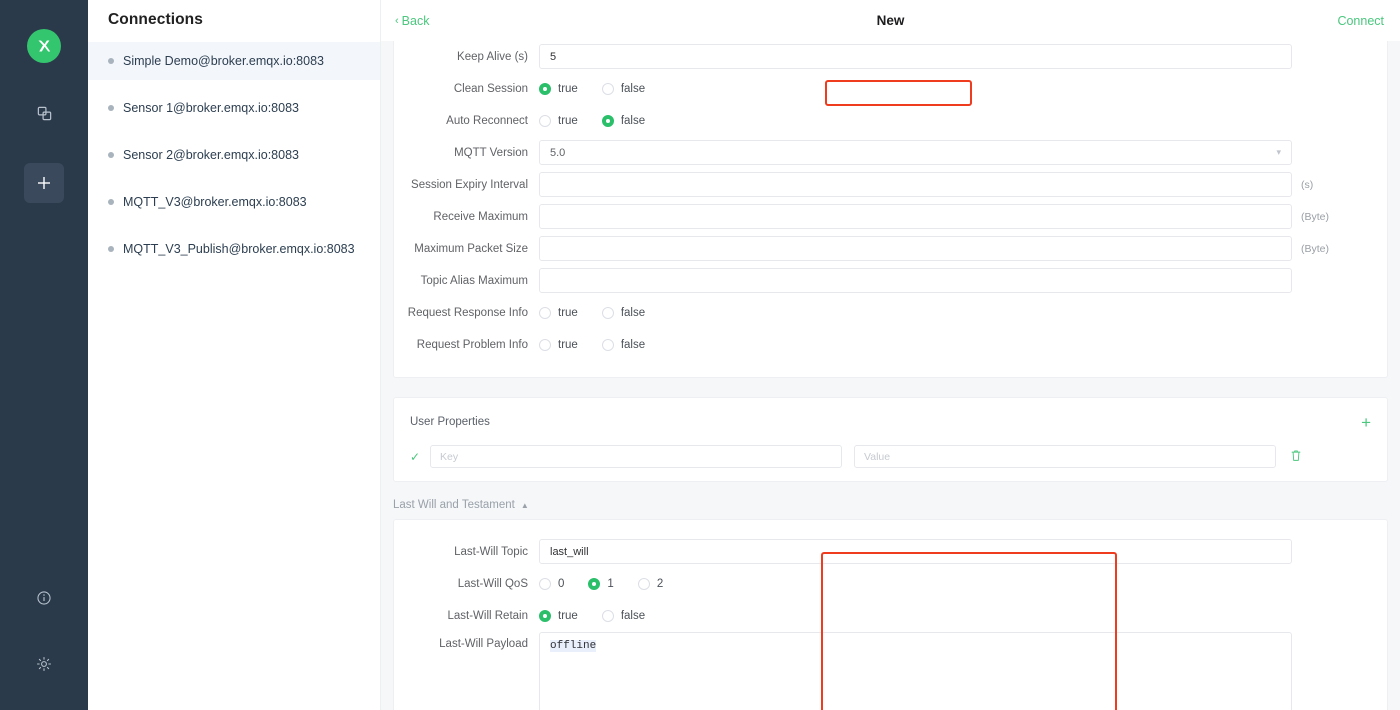 The height and width of the screenshot is (710, 1400). I want to click on connection-item-sensor-1: Sensor 1@broker.emqx.io:8083, so click(234, 108).